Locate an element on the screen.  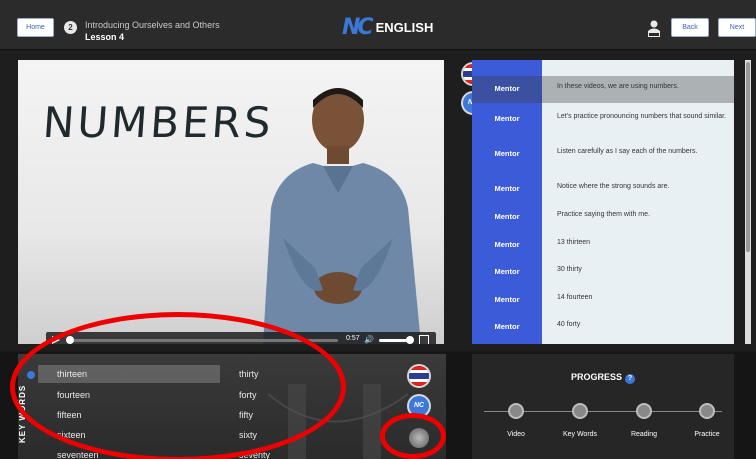
user-profile-icon is located at coordinates (654, 28).